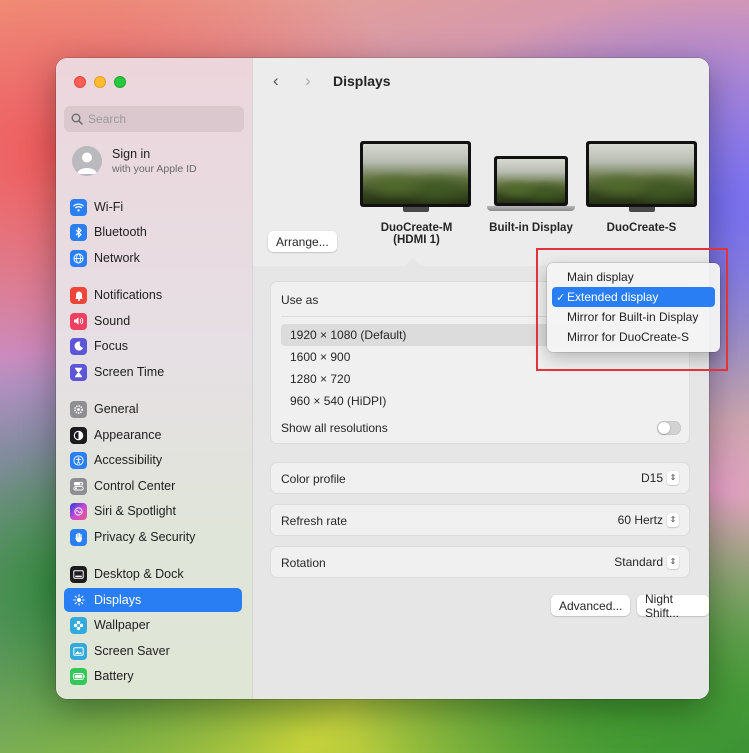 The image size is (749, 753). I want to click on resolution-option: 1280 × 720, so click(481, 379).